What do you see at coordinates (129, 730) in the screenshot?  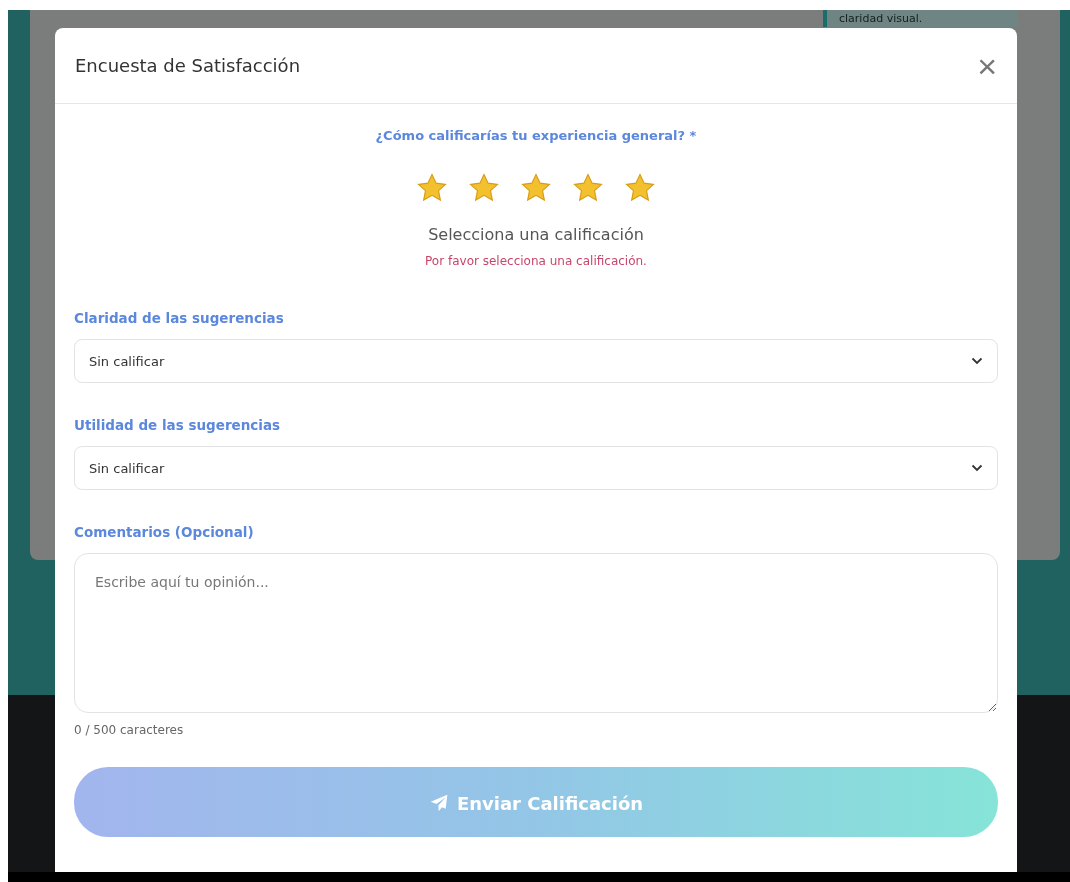 I see `character-counter: 0 / 500 caracteres` at bounding box center [129, 730].